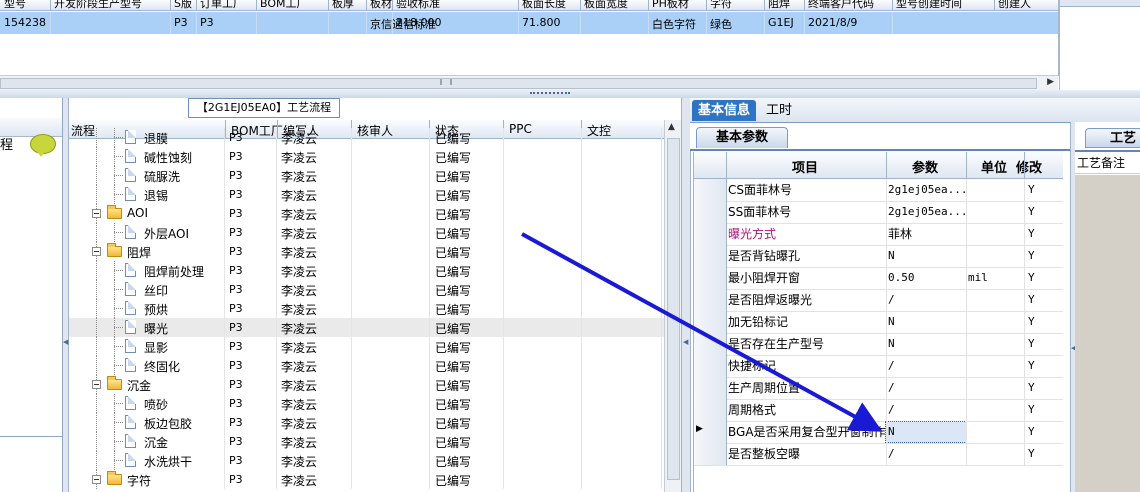  Describe the element at coordinates (544, 5) in the screenshot. I see `column-header: 板面长度` at that location.